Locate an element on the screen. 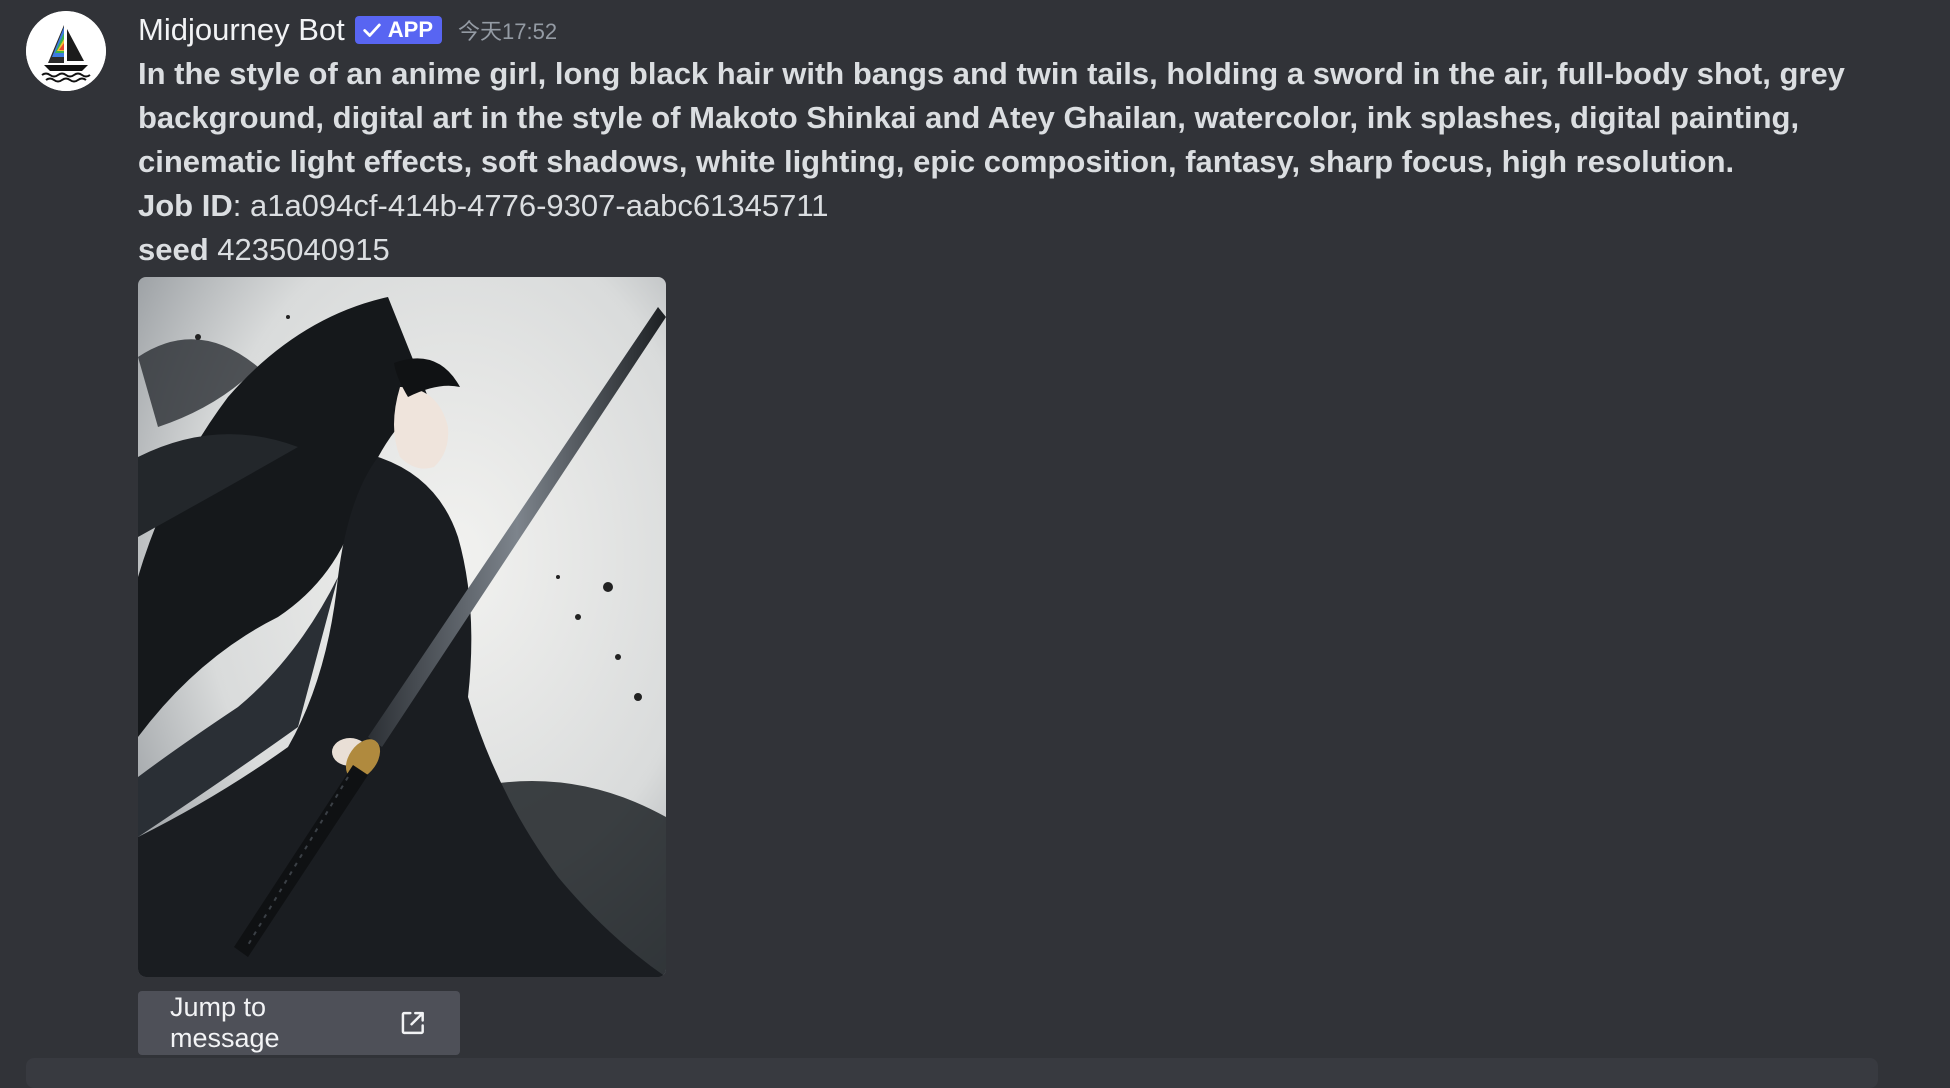  midjourney-bot-avatar is located at coordinates (66, 51).